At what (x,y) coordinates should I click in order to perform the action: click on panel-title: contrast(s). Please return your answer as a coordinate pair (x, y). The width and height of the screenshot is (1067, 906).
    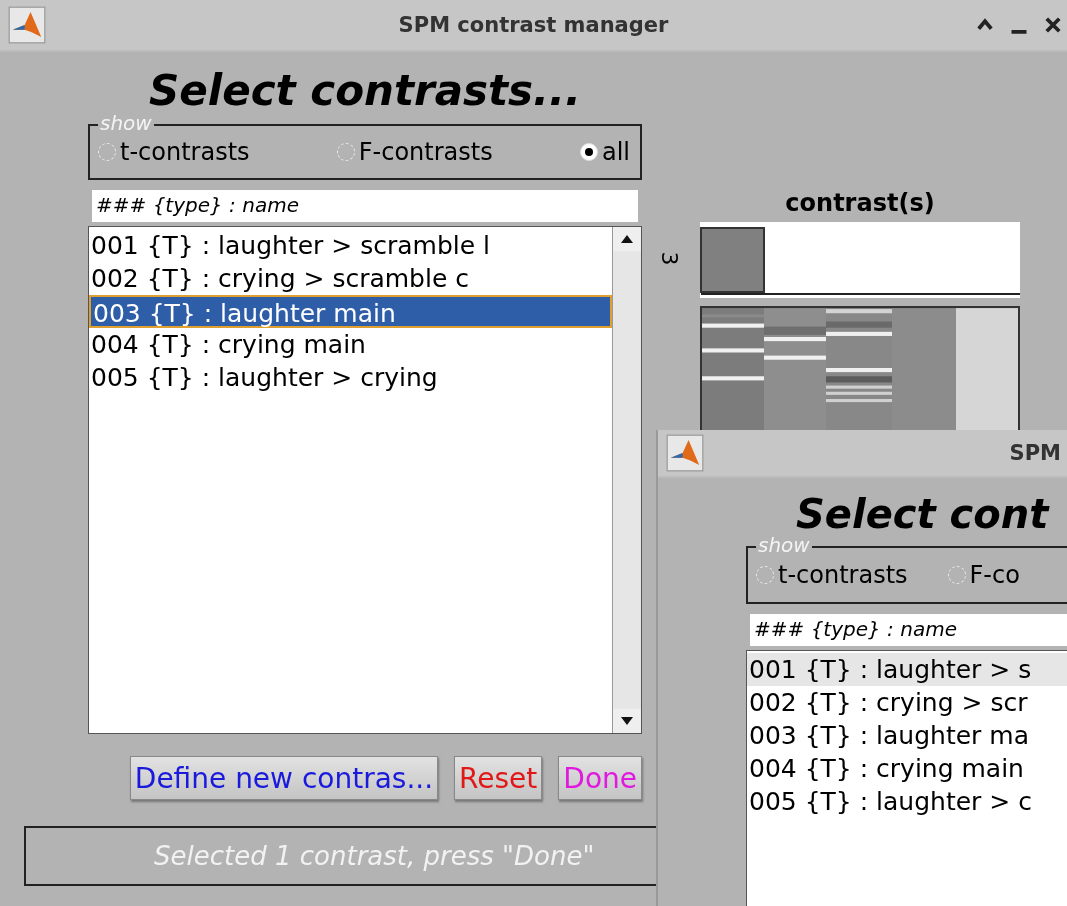
    Looking at the image, I should click on (860, 203).